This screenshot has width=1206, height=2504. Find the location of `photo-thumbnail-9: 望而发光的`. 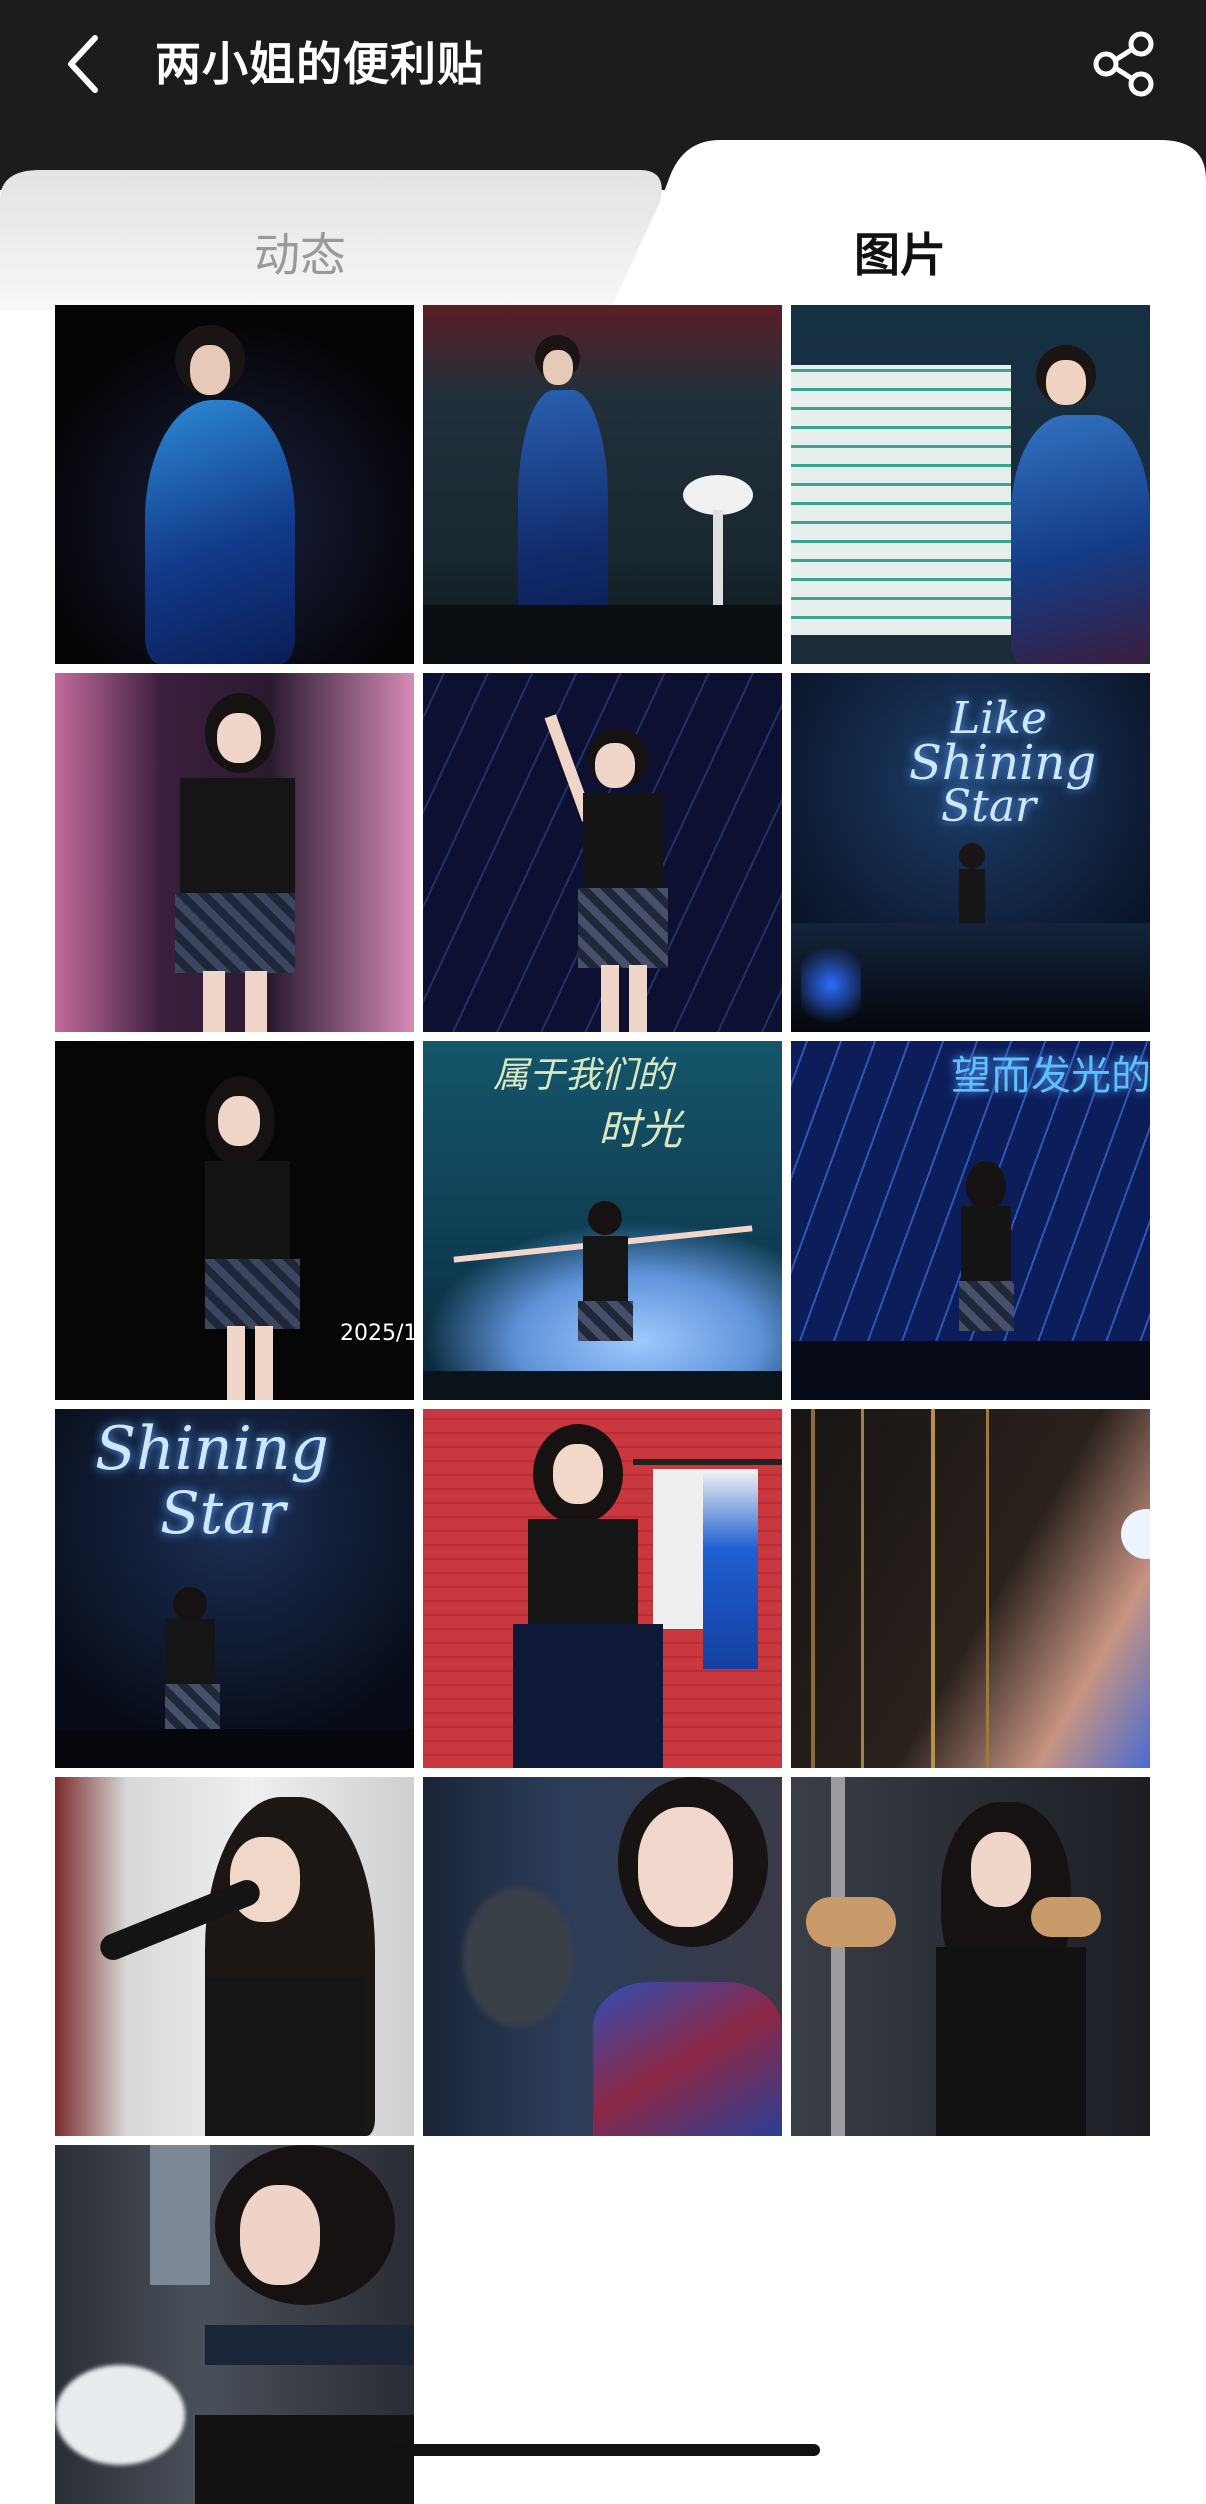

photo-thumbnail-9: 望而发光的 is located at coordinates (970, 1220).